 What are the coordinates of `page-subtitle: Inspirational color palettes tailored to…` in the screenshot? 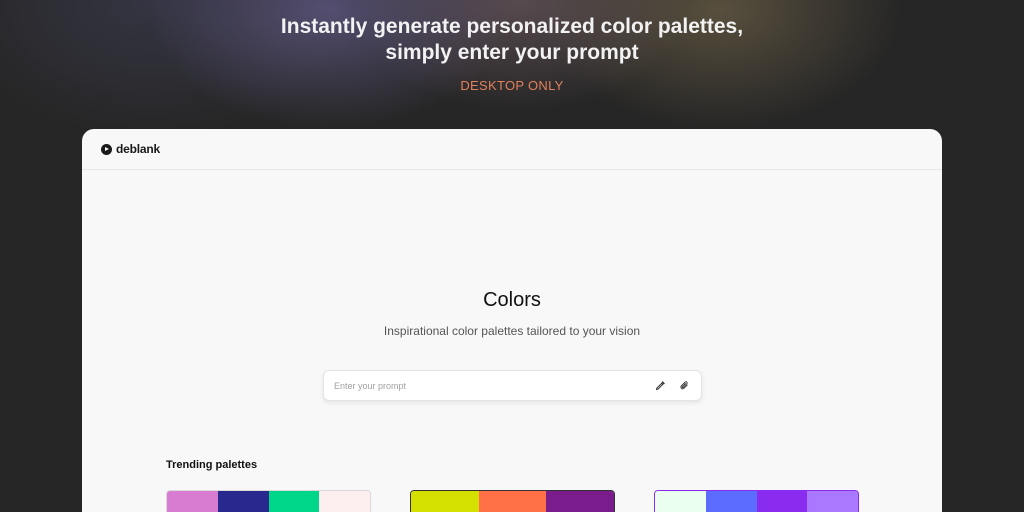 It's located at (512, 331).